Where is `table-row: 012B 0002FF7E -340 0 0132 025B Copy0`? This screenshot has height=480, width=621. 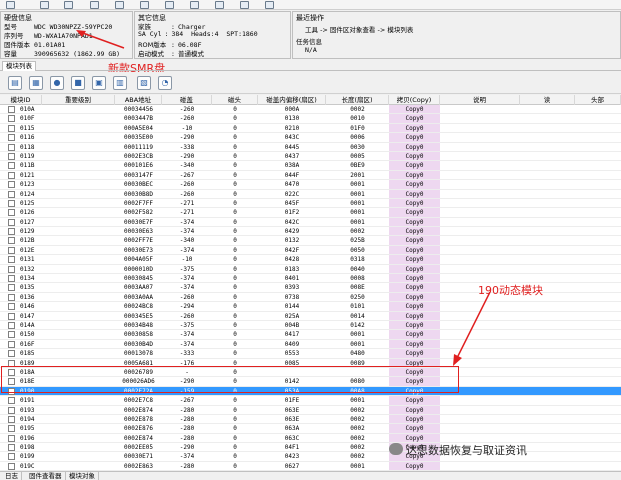 table-row: 012B 0002FF7E -340 0 0132 025B Copy0 is located at coordinates (310, 241).